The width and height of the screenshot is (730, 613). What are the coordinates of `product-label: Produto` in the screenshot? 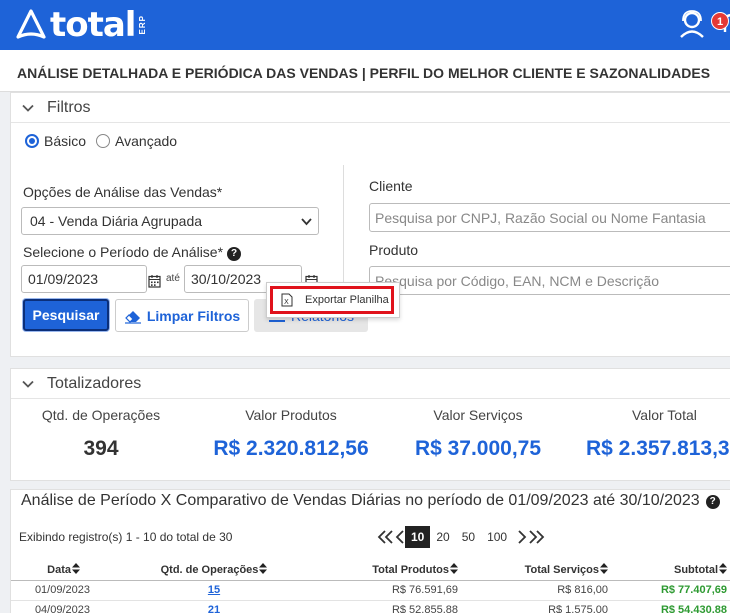 It's located at (394, 250).